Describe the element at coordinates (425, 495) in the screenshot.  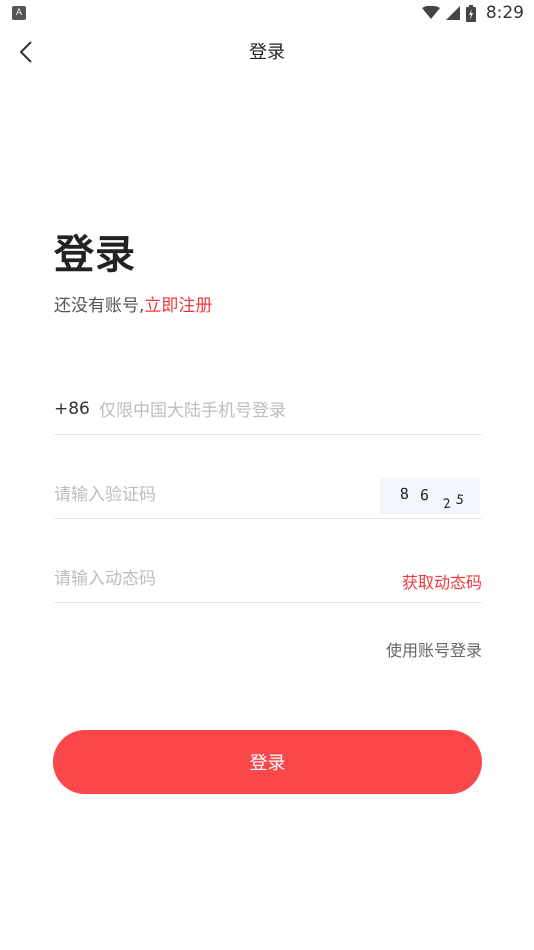
I see `captcha-digit: 6` at that location.